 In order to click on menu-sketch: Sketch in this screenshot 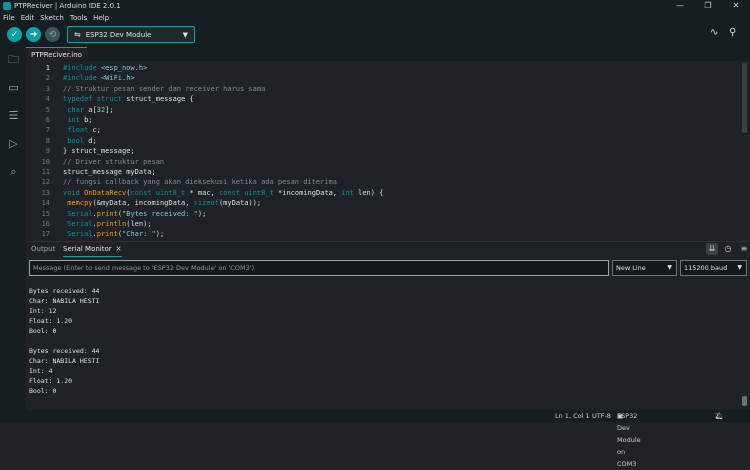, I will do `click(52, 18)`.